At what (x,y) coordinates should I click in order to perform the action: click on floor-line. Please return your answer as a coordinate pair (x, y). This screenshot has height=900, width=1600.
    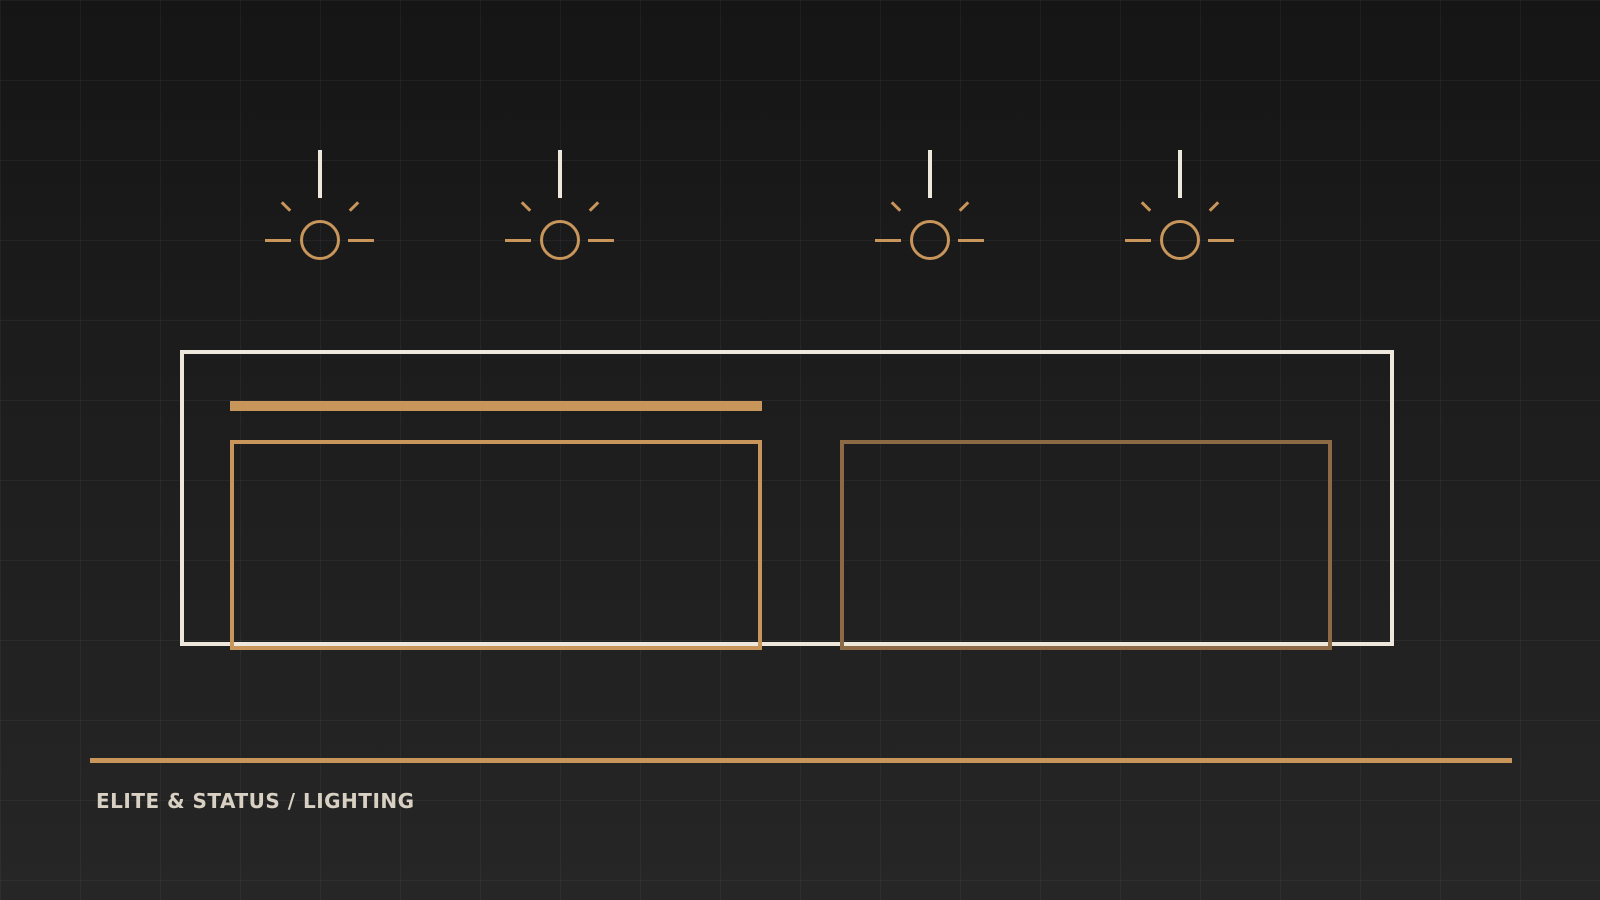
    Looking at the image, I should click on (801, 760).